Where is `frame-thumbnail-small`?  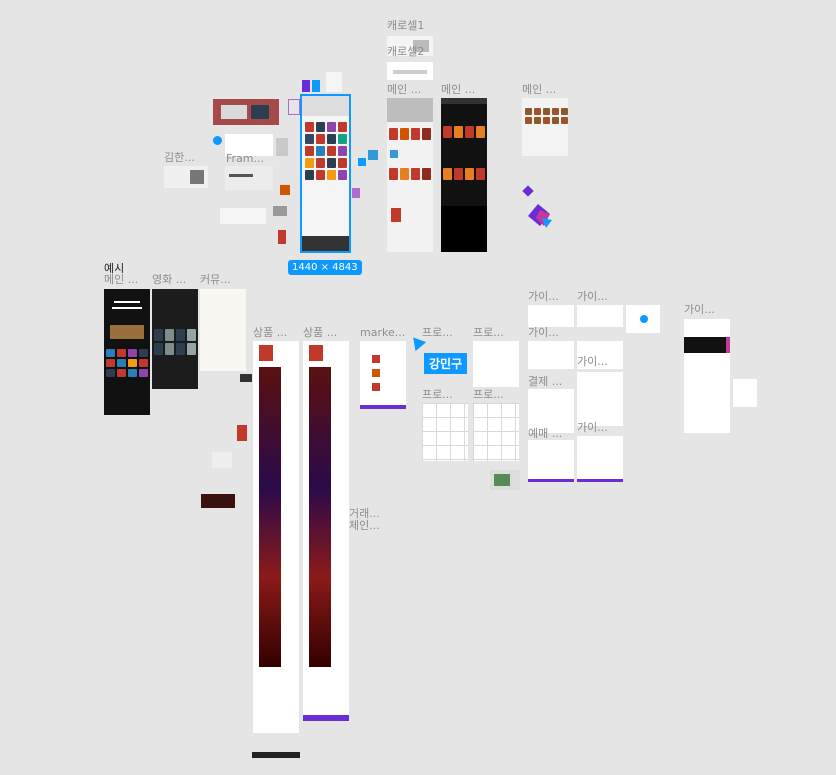 frame-thumbnail-small is located at coordinates (505, 480).